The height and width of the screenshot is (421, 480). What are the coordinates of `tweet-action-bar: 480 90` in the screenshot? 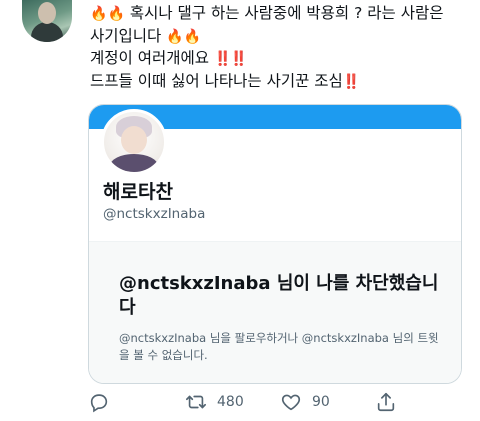 It's located at (240, 403).